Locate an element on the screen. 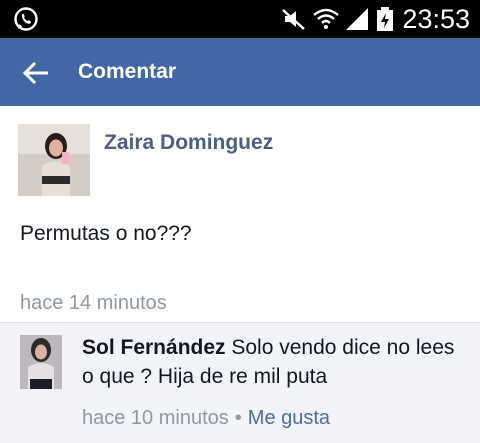  comment-timestamp: hace 10 minutos is located at coordinates (155, 418).